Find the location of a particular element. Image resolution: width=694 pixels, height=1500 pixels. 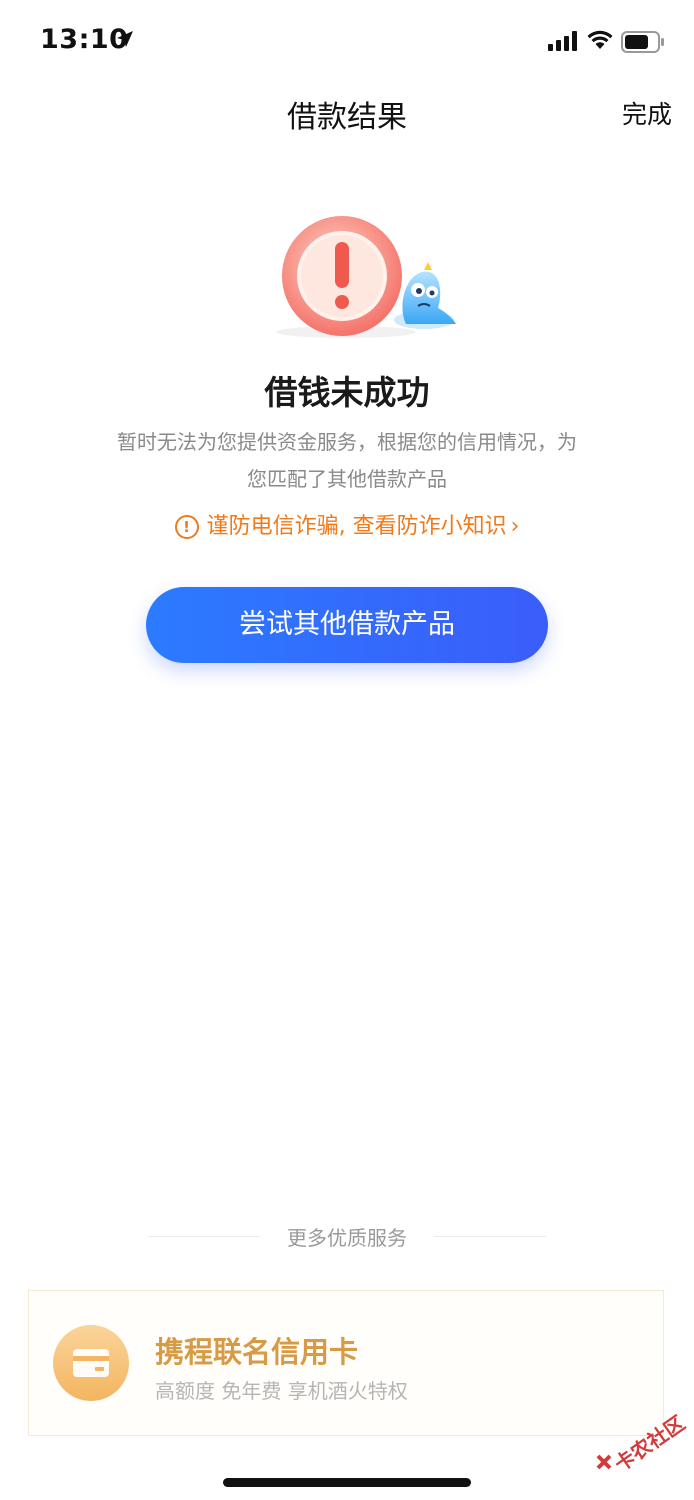

result-title: 借钱未成功 is located at coordinates (347, 392).